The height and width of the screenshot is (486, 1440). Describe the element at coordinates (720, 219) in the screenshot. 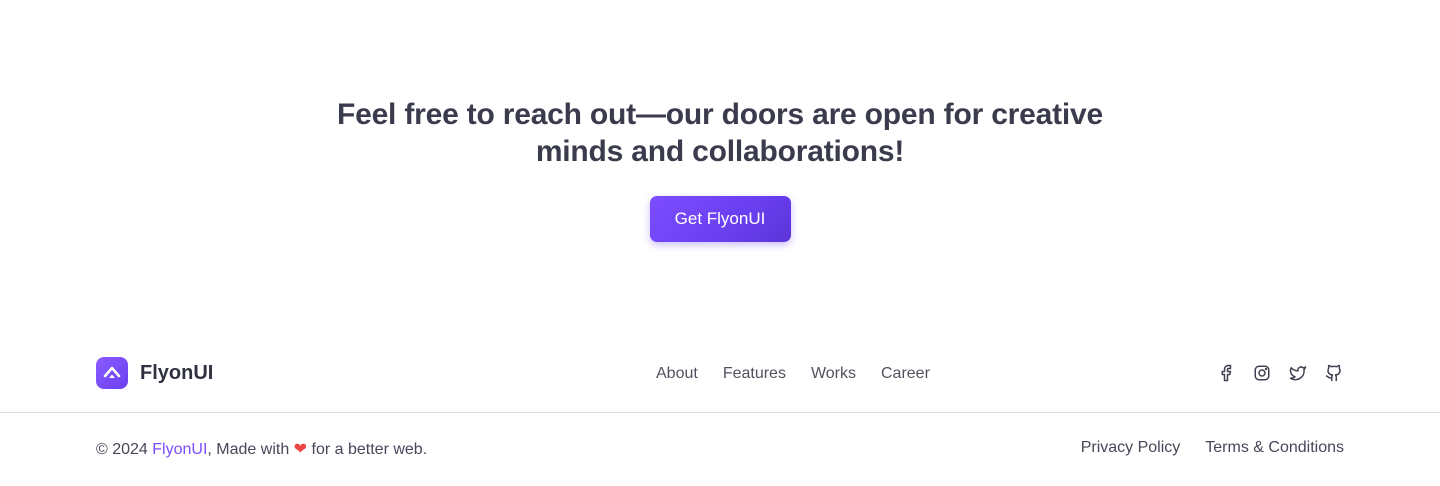

I see `get-flyonui-button: Get FlyonUI` at that location.